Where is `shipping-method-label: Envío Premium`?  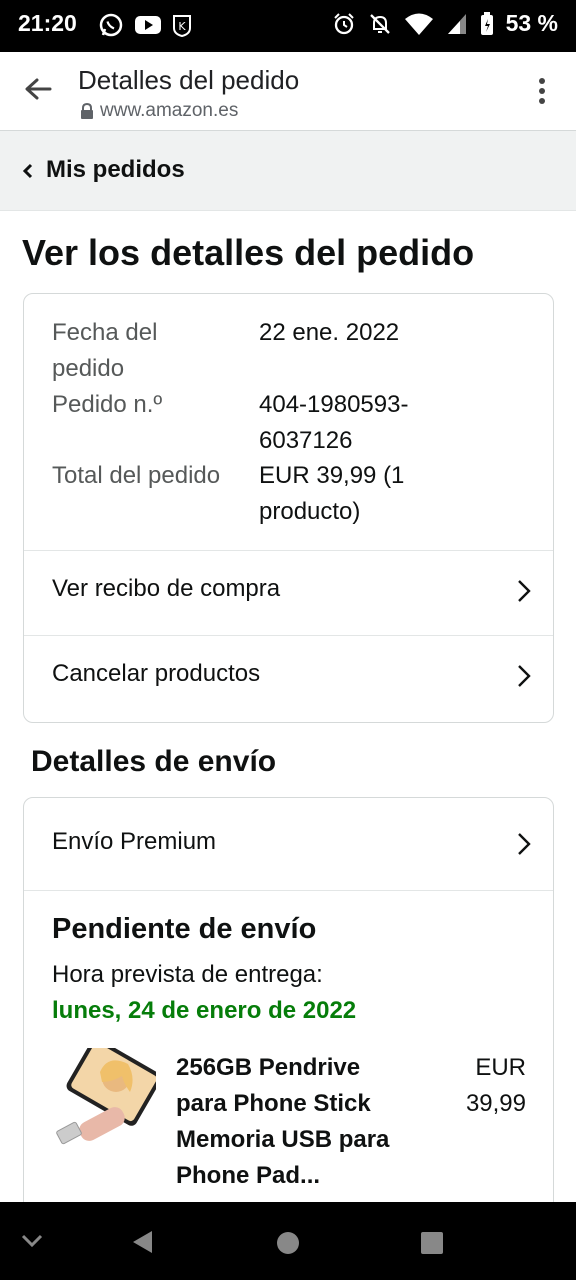
shipping-method-label: Envío Premium is located at coordinates (134, 841).